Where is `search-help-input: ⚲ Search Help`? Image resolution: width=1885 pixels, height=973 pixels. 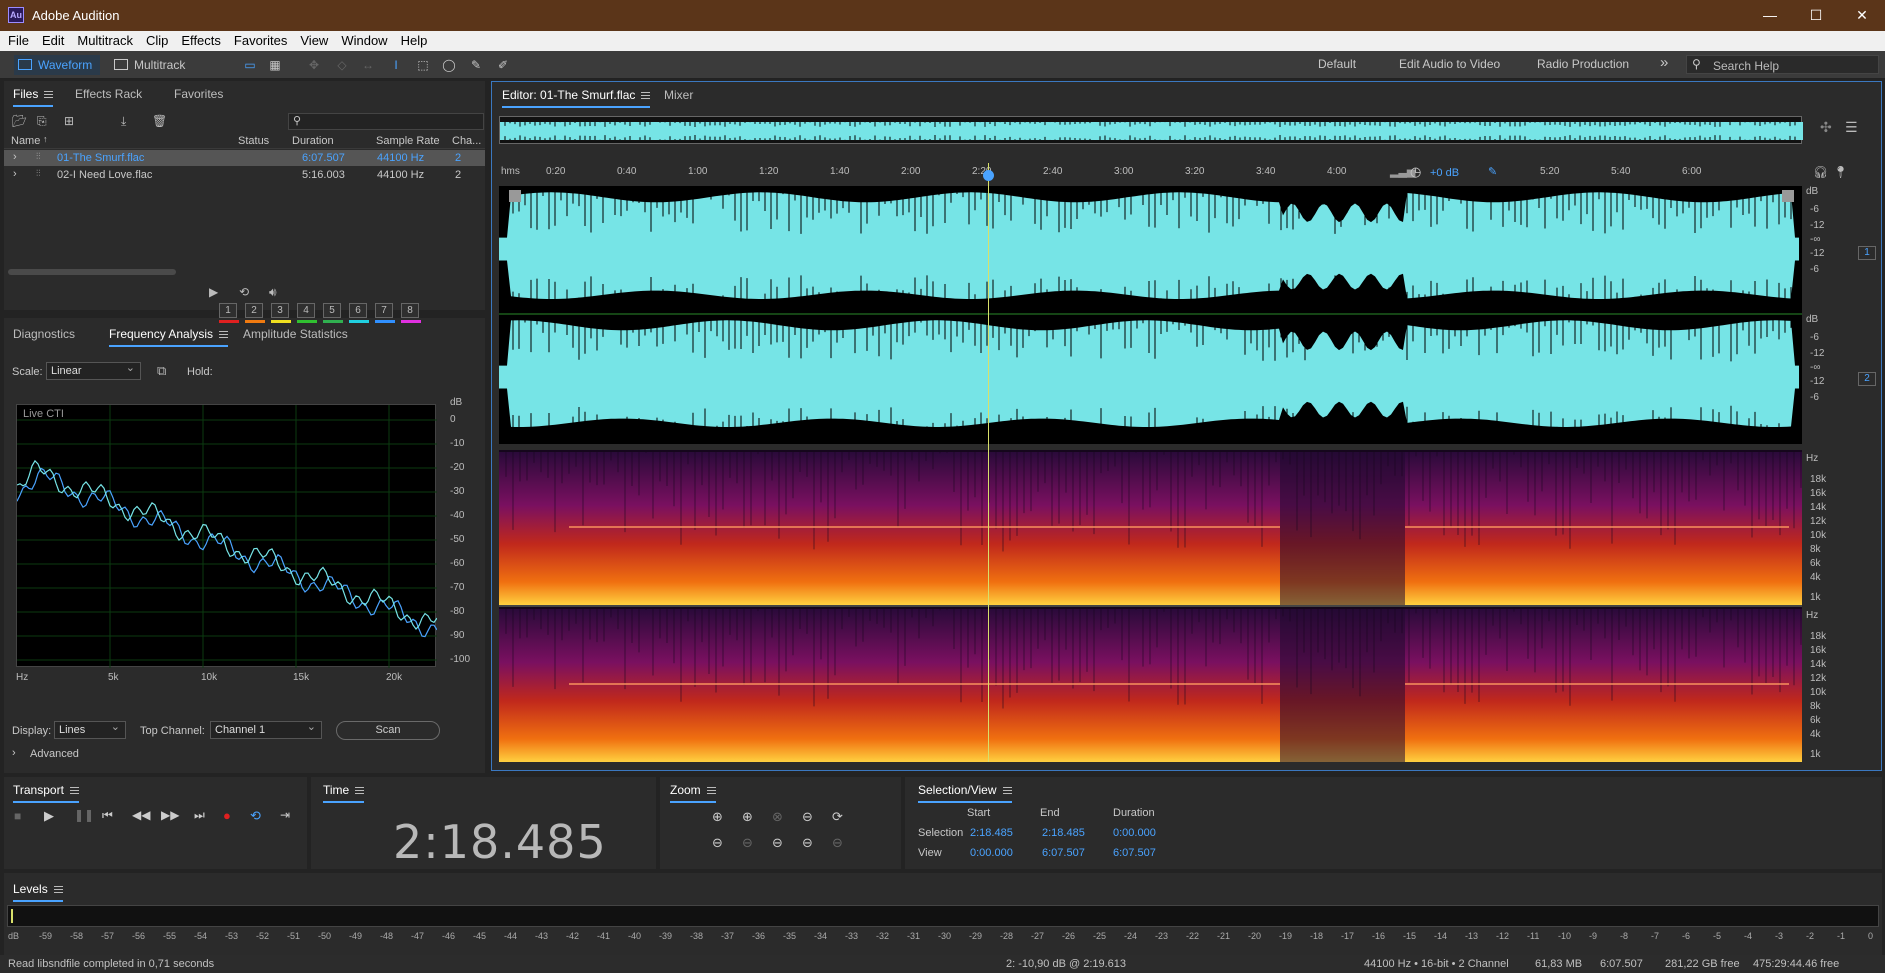 search-help-input: ⚲ Search Help is located at coordinates (1782, 64).